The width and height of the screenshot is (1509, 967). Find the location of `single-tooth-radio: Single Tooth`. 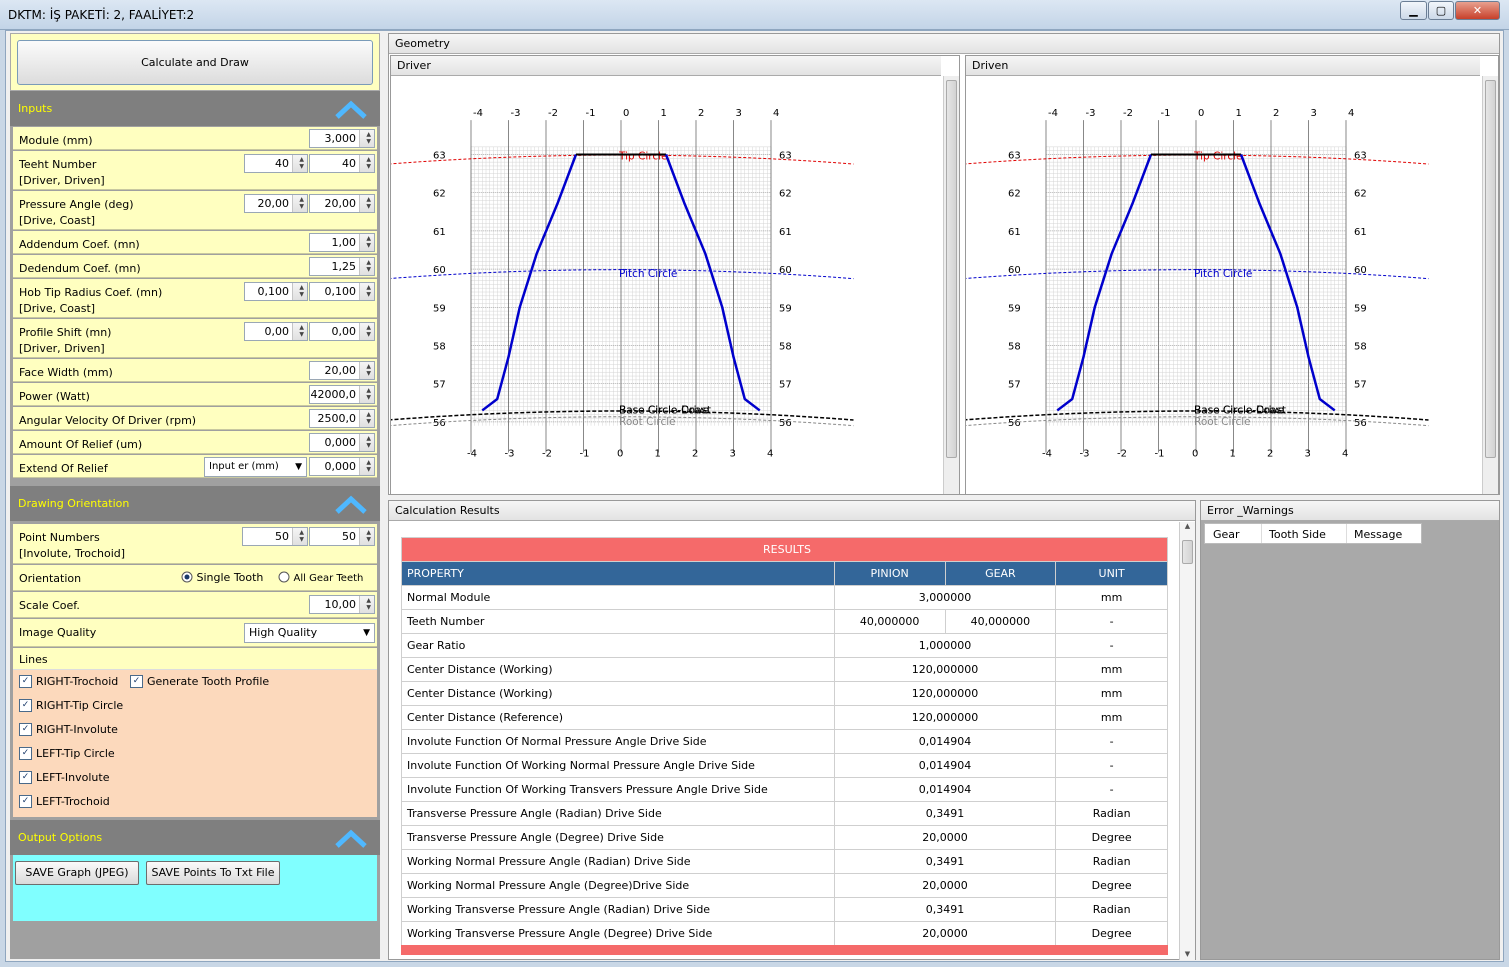

single-tooth-radio: Single Tooth is located at coordinates (222, 577).